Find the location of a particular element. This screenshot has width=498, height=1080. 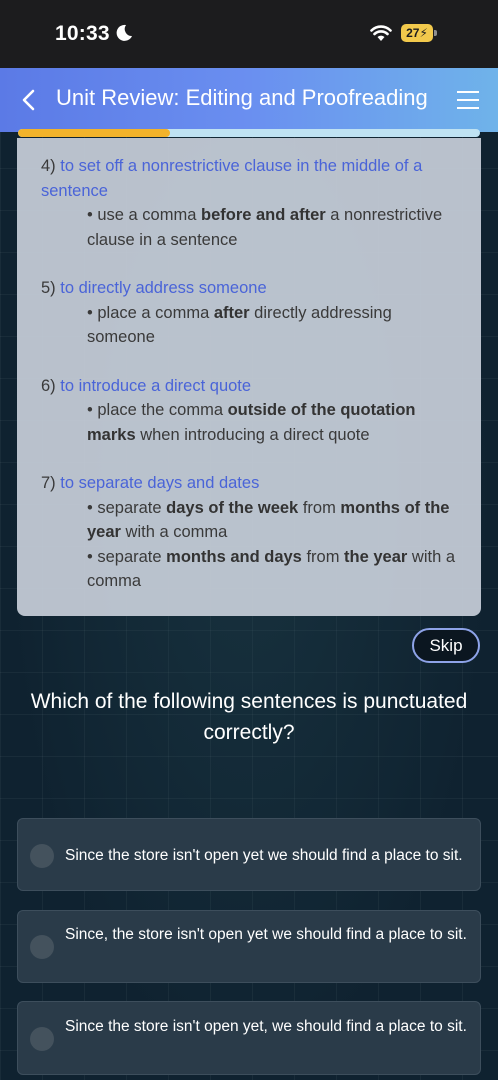

bullet-text: with a comma is located at coordinates (174, 532).